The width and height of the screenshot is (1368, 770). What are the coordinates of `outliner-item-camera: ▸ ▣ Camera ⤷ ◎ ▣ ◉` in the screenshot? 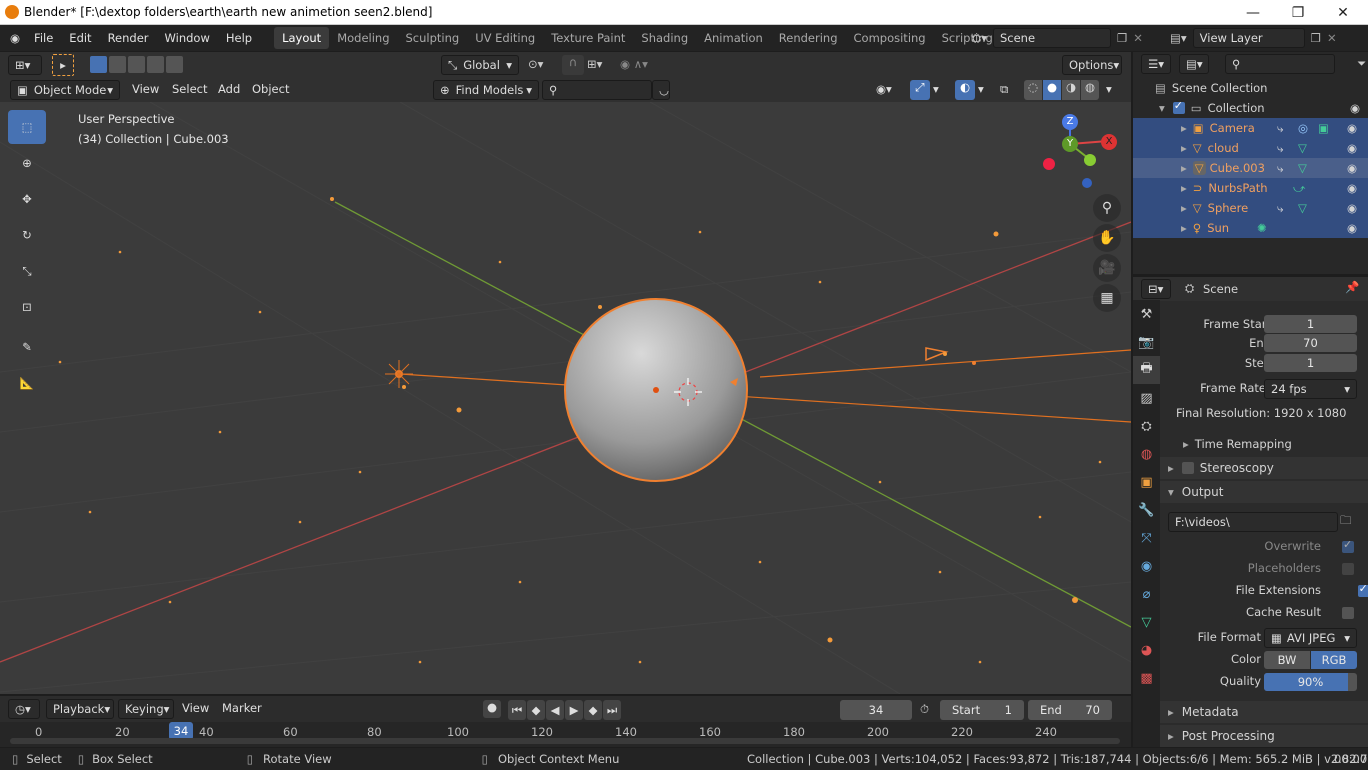 It's located at (1250, 128).